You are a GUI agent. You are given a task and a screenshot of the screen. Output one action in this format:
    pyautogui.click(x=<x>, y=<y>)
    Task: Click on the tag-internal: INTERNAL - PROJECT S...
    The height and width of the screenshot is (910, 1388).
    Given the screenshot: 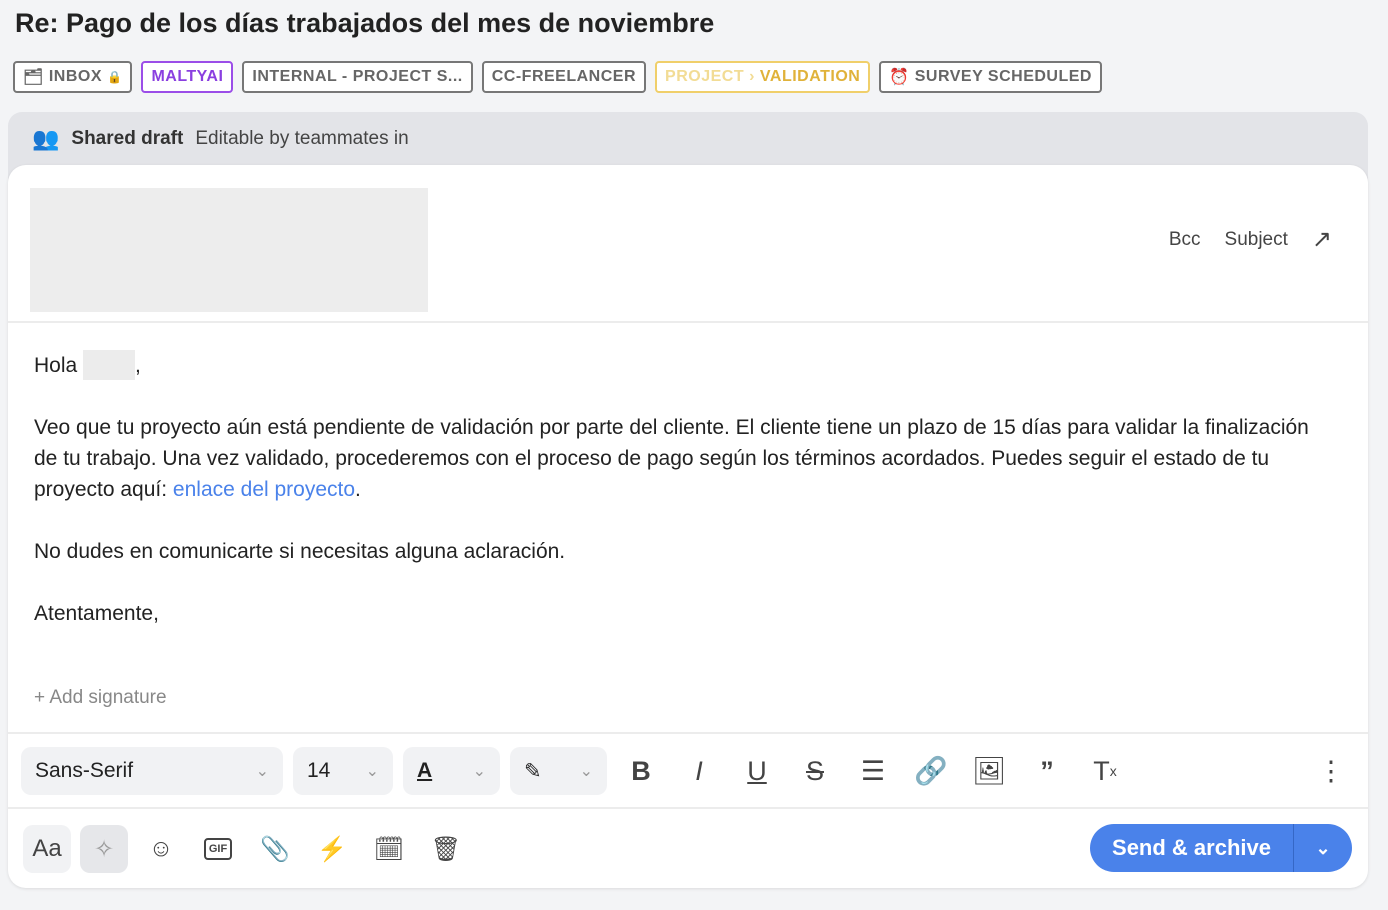 What is the action you would take?
    pyautogui.click(x=357, y=77)
    